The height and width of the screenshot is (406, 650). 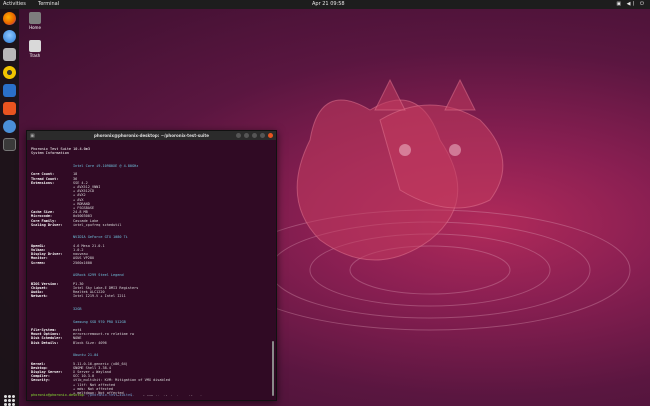 I want to click on search-icon, so click(x=238, y=135).